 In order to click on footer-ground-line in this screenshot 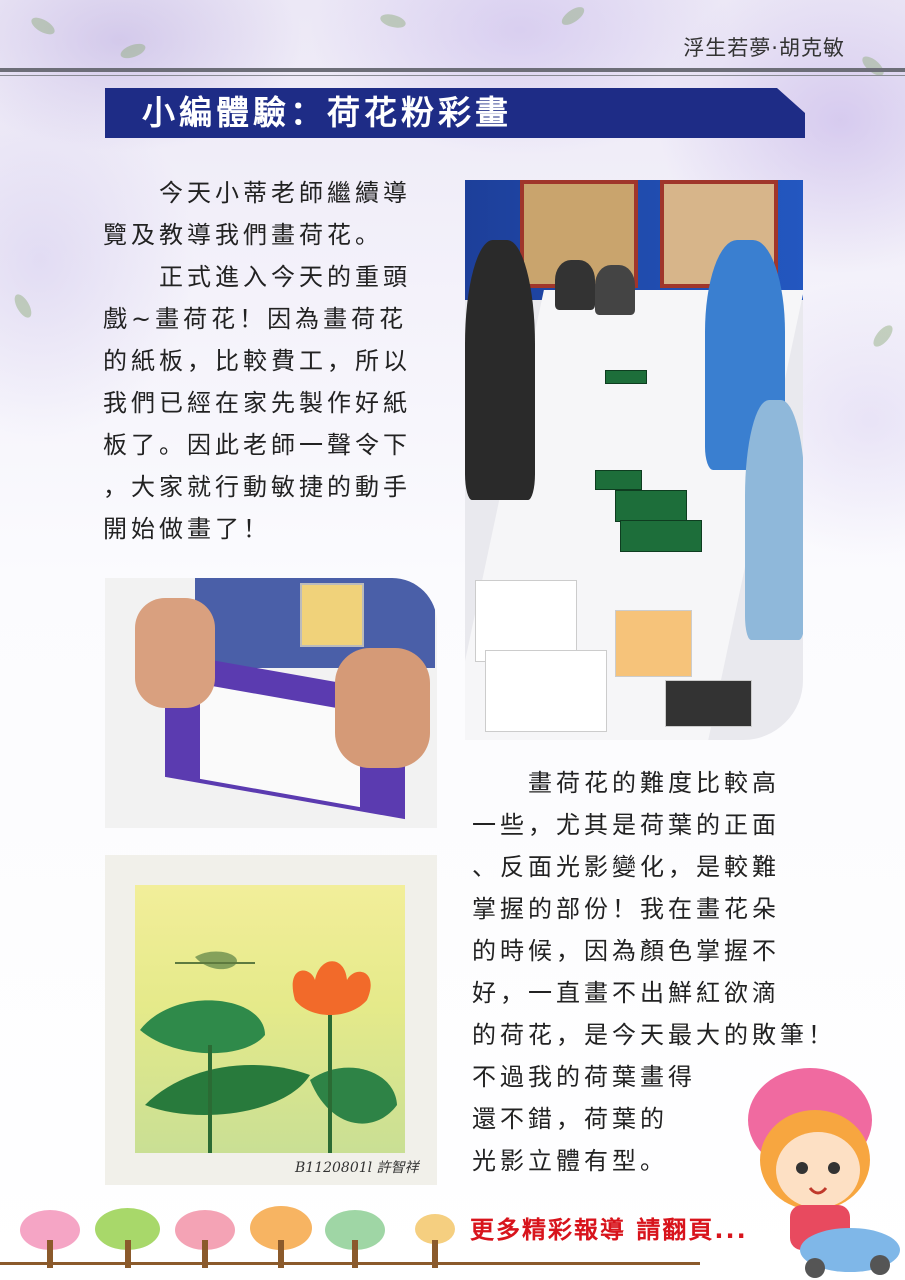, I will do `click(350, 1263)`.